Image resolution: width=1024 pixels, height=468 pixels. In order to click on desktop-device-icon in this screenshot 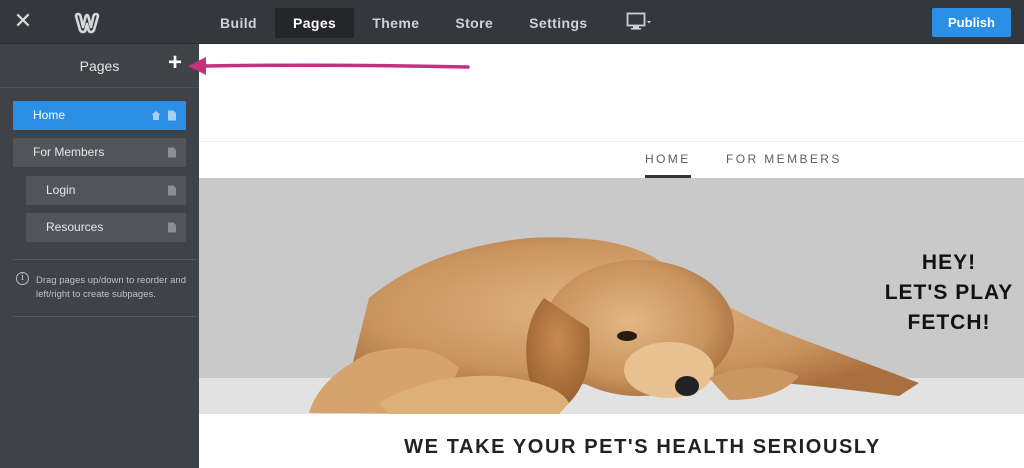, I will do `click(640, 22)`.